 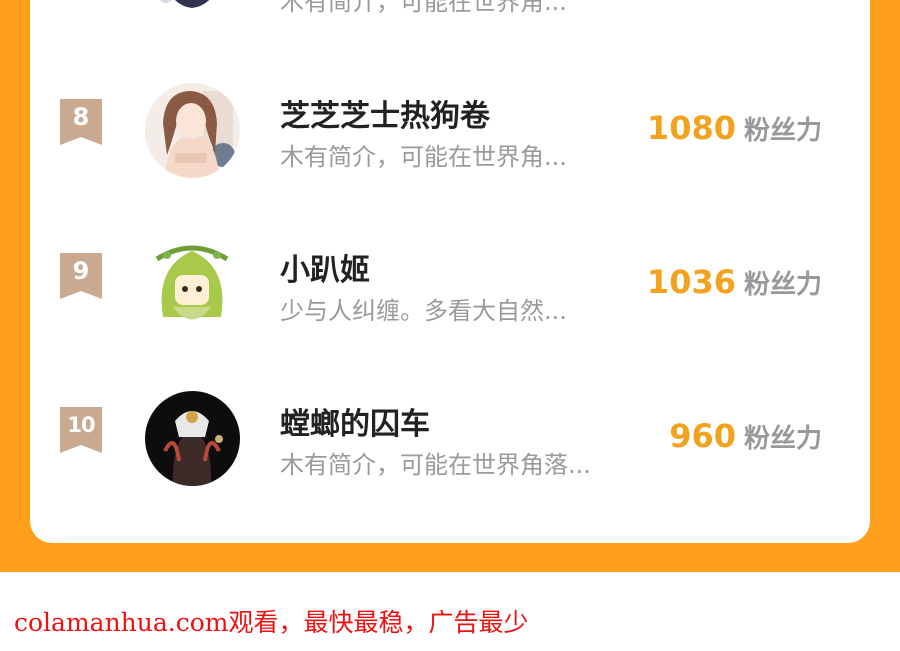 What do you see at coordinates (192, 11) in the screenshot?
I see `avatar` at bounding box center [192, 11].